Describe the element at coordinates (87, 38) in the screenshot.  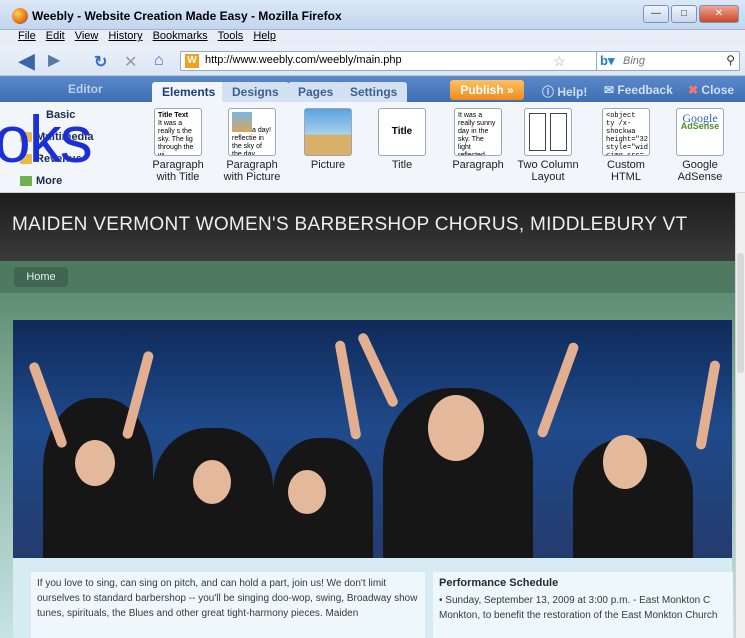
I see `menu-view: View` at that location.